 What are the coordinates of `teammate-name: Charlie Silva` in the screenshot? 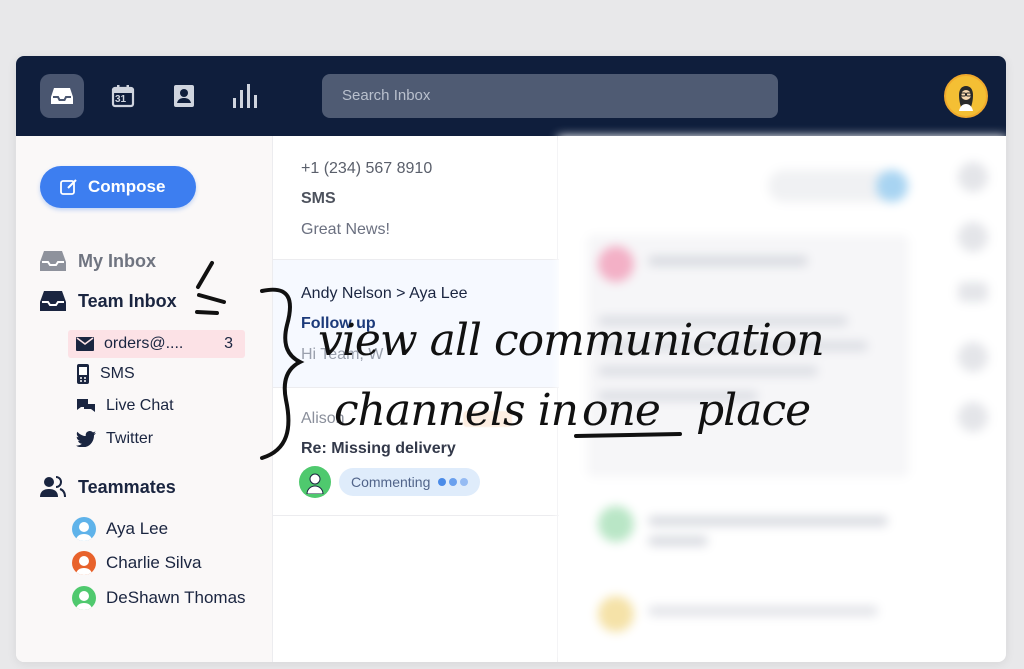 It's located at (154, 562).